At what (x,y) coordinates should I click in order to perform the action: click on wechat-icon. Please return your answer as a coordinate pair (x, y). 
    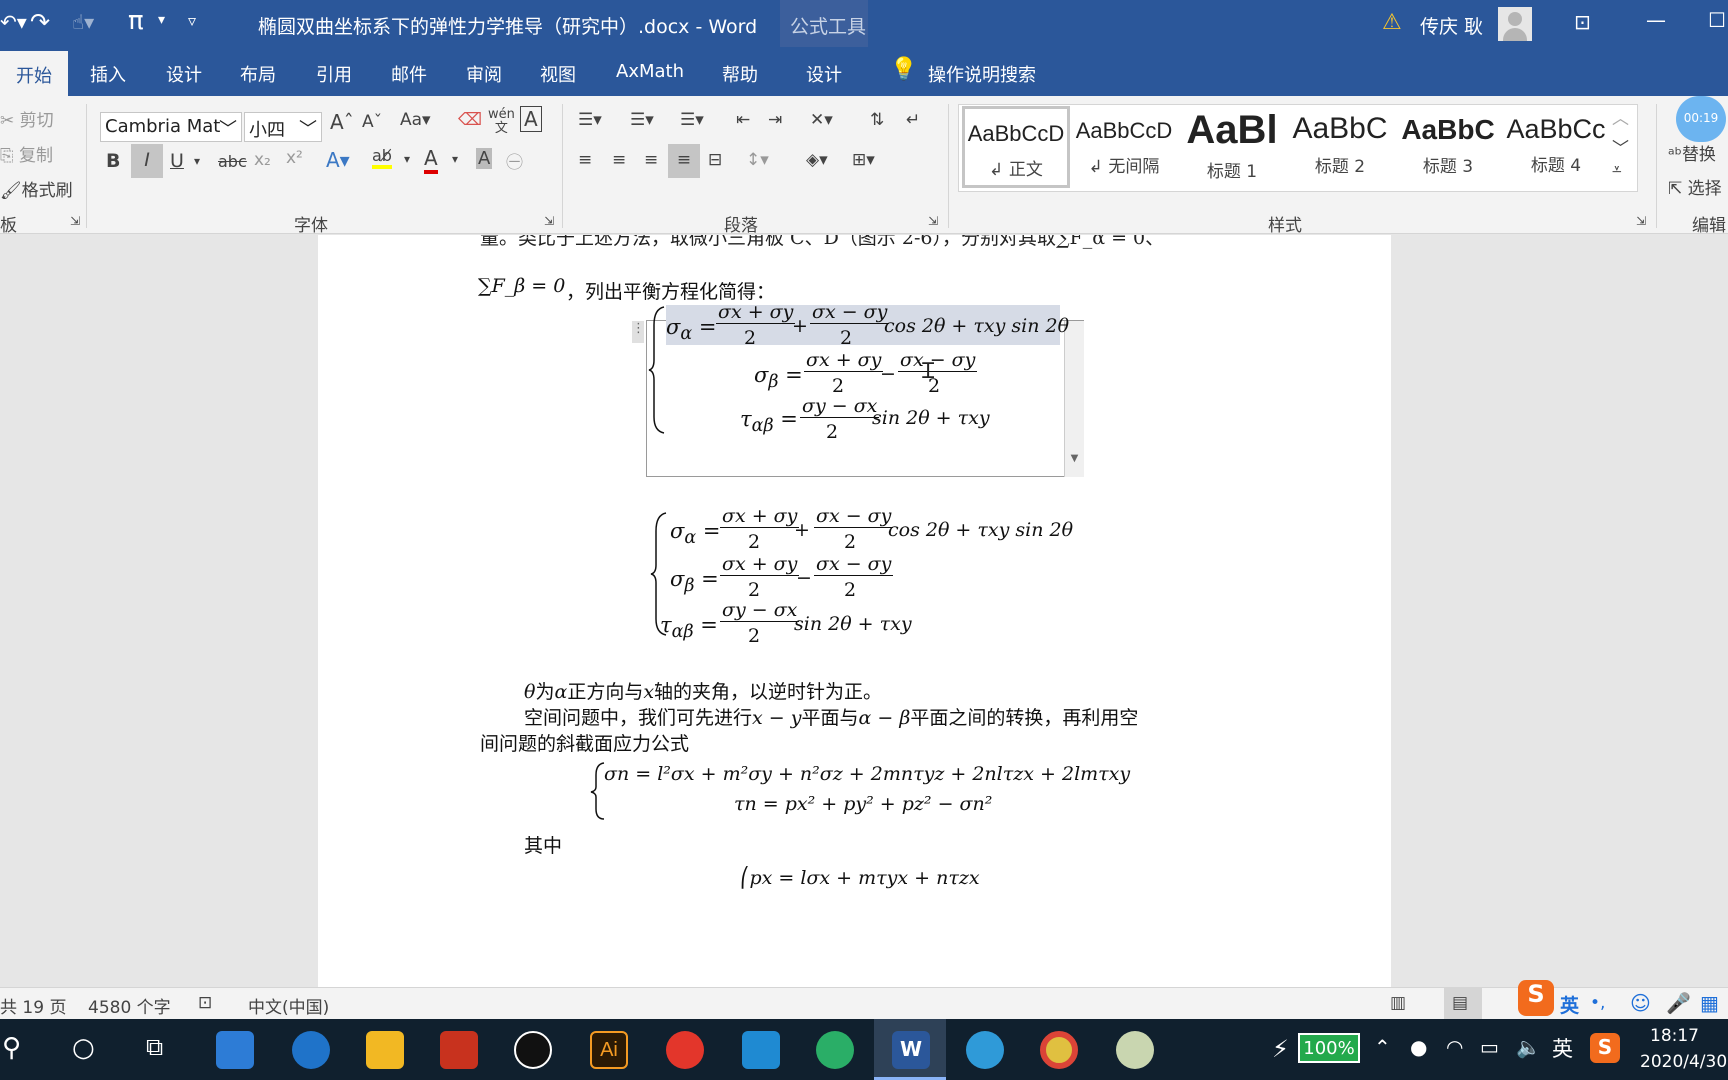
    Looking at the image, I should click on (835, 1050).